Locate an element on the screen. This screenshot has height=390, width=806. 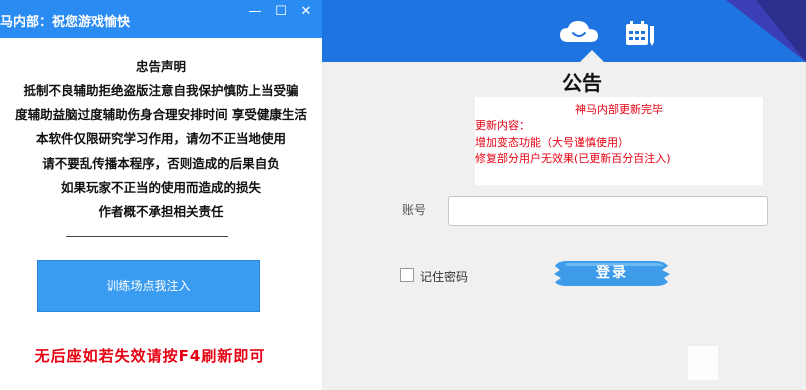
tab-pointer is located at coordinates (592, 56).